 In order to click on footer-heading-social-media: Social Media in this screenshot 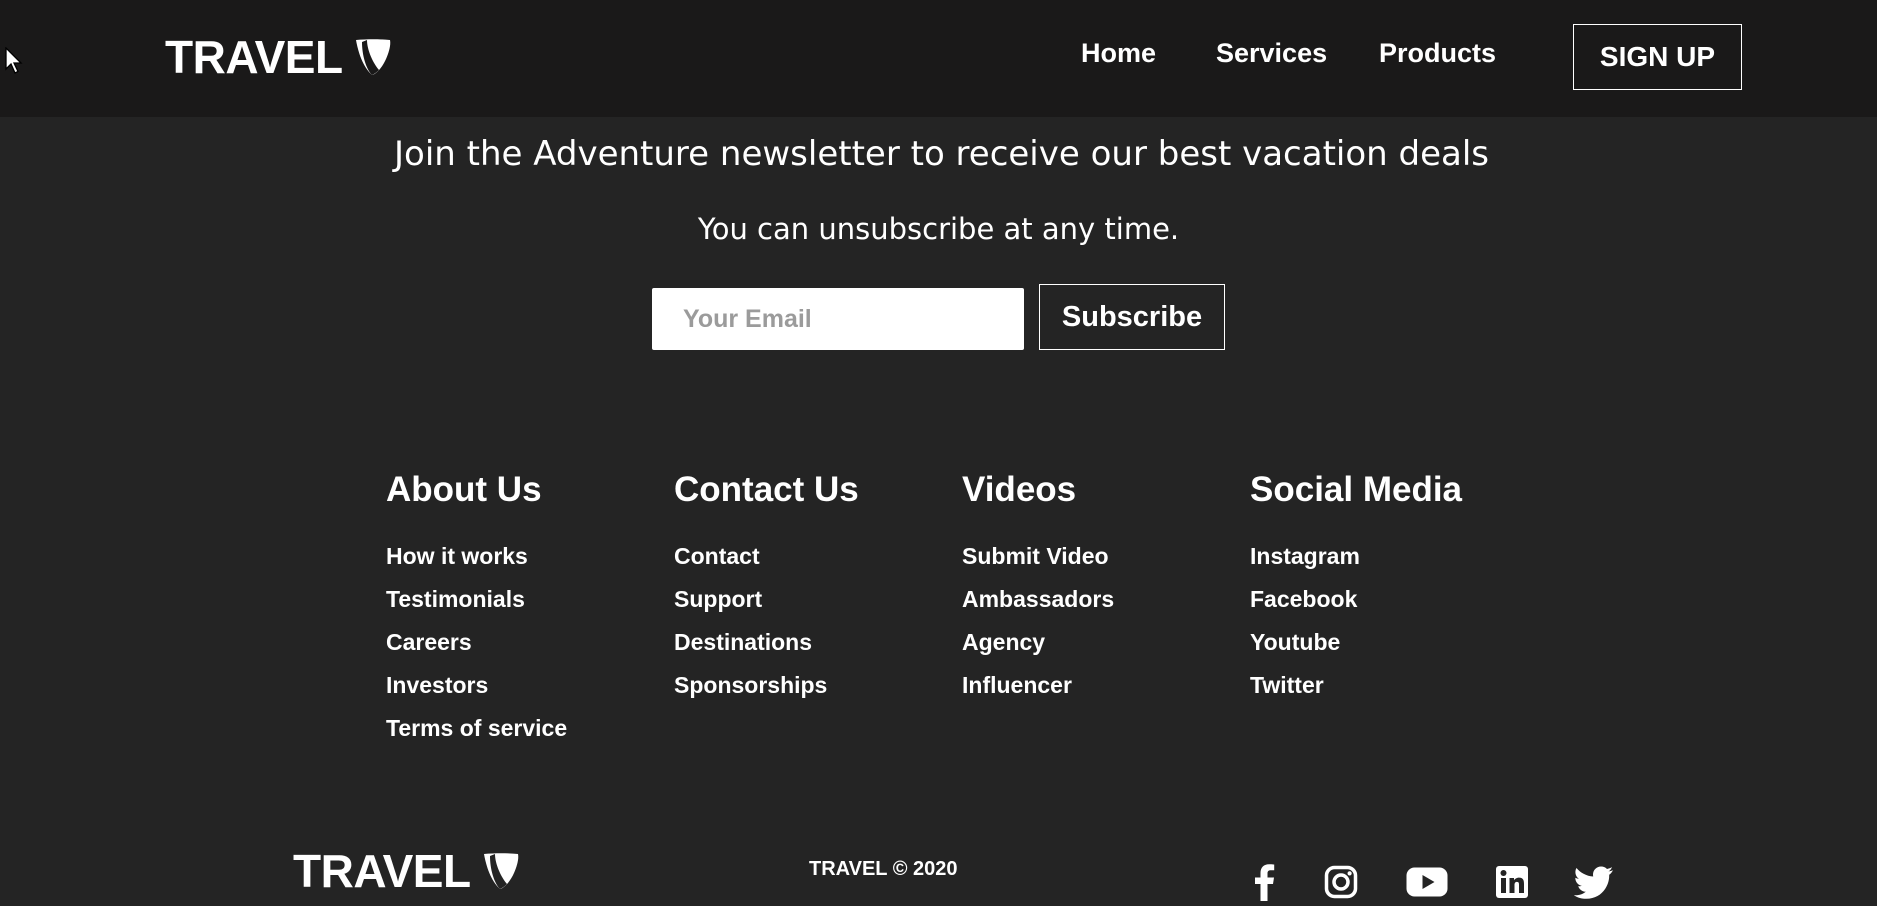, I will do `click(1356, 489)`.